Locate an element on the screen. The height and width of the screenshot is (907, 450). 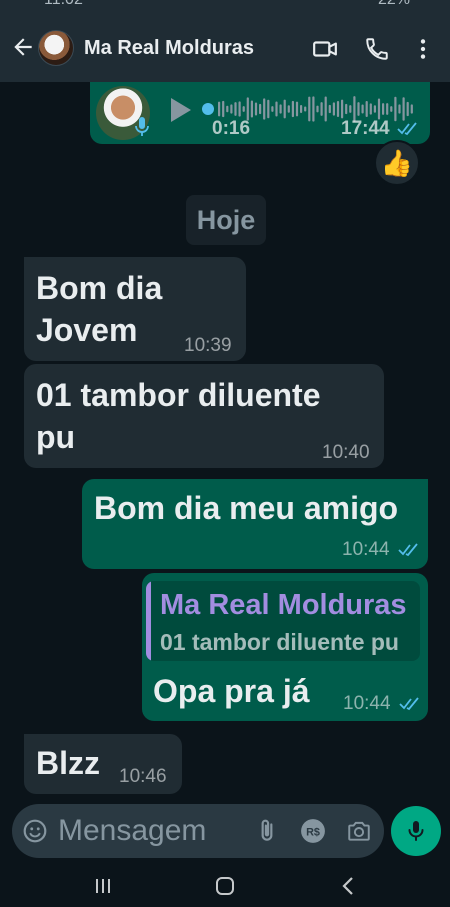
incoming-message: 01 tambor diluente pu 10:40 is located at coordinates (204, 416).